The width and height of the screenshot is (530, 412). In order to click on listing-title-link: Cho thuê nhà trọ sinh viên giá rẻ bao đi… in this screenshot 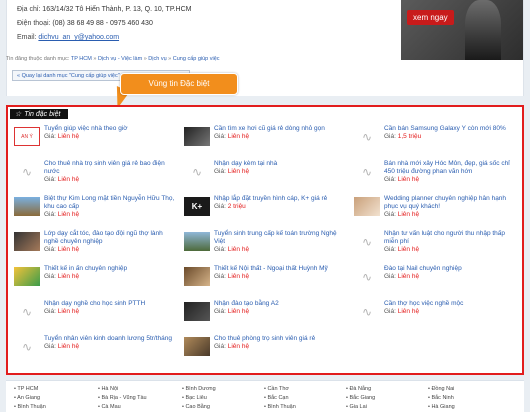, I will do `click(110, 168)`.